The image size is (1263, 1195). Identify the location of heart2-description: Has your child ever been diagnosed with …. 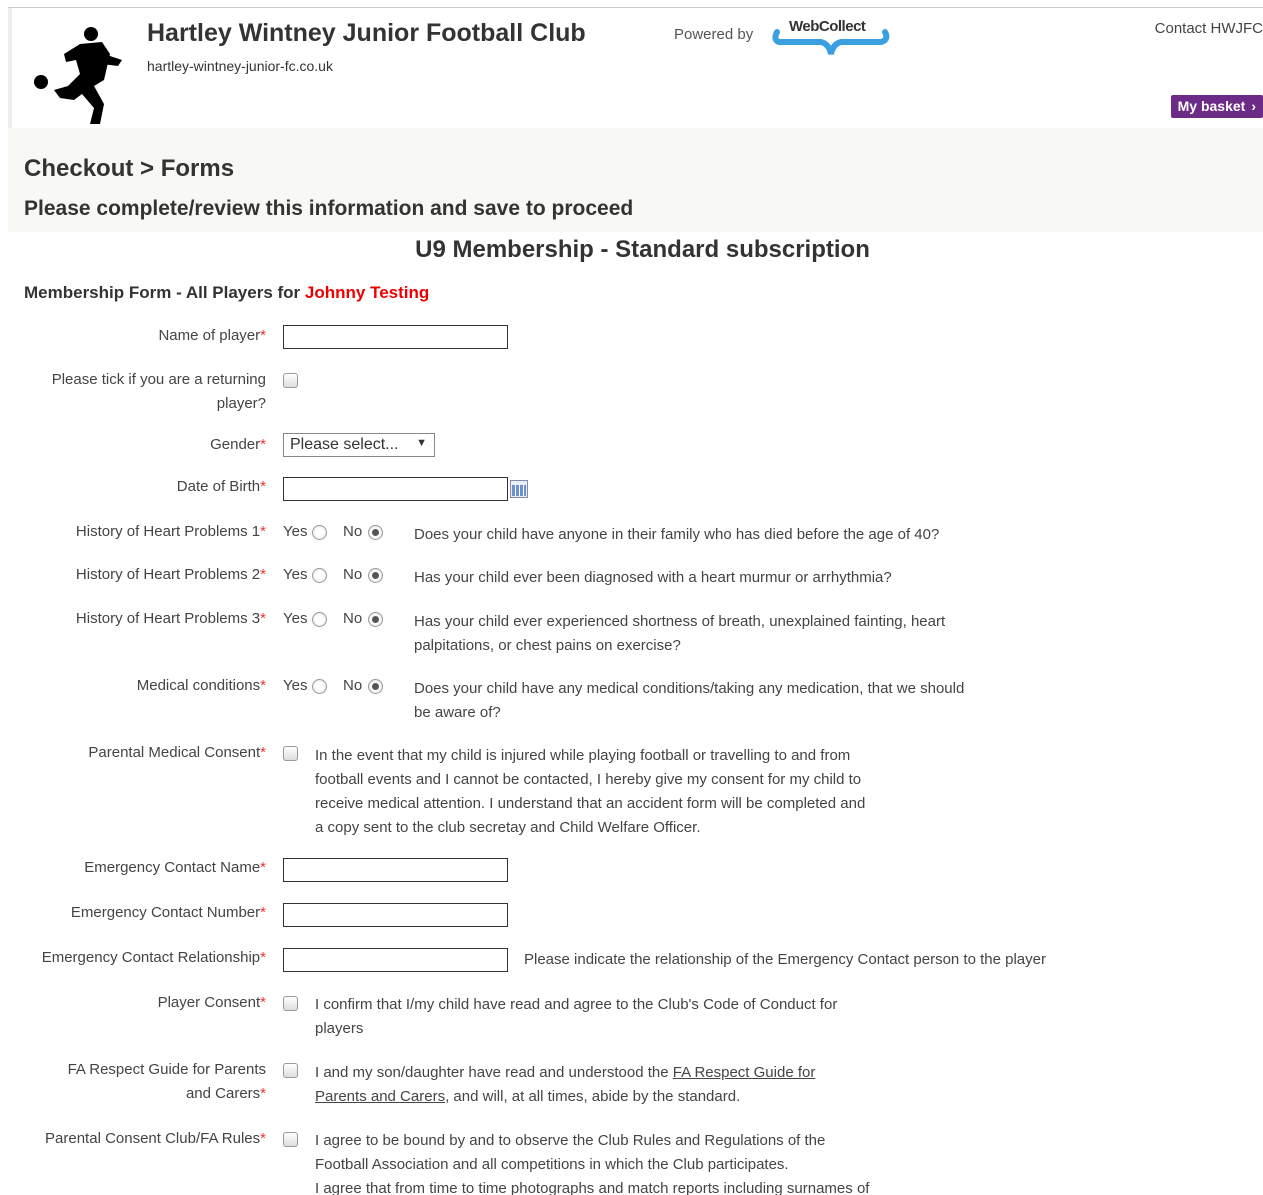
(653, 577).